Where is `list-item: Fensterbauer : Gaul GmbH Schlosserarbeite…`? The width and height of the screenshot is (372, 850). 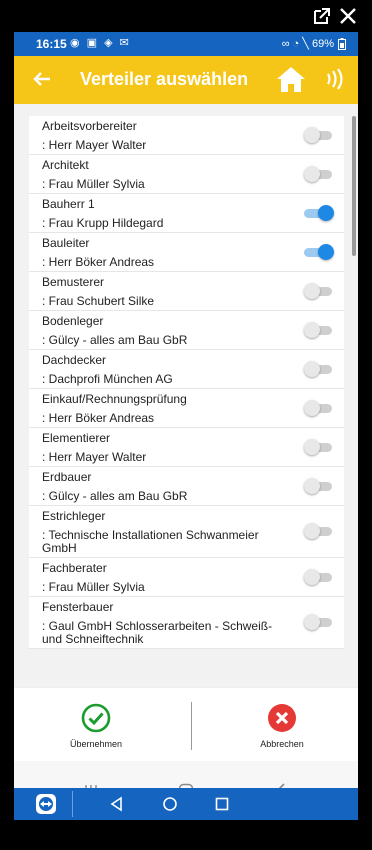 list-item: Fensterbauer : Gaul GmbH Schlosserarbeite… is located at coordinates (186, 623).